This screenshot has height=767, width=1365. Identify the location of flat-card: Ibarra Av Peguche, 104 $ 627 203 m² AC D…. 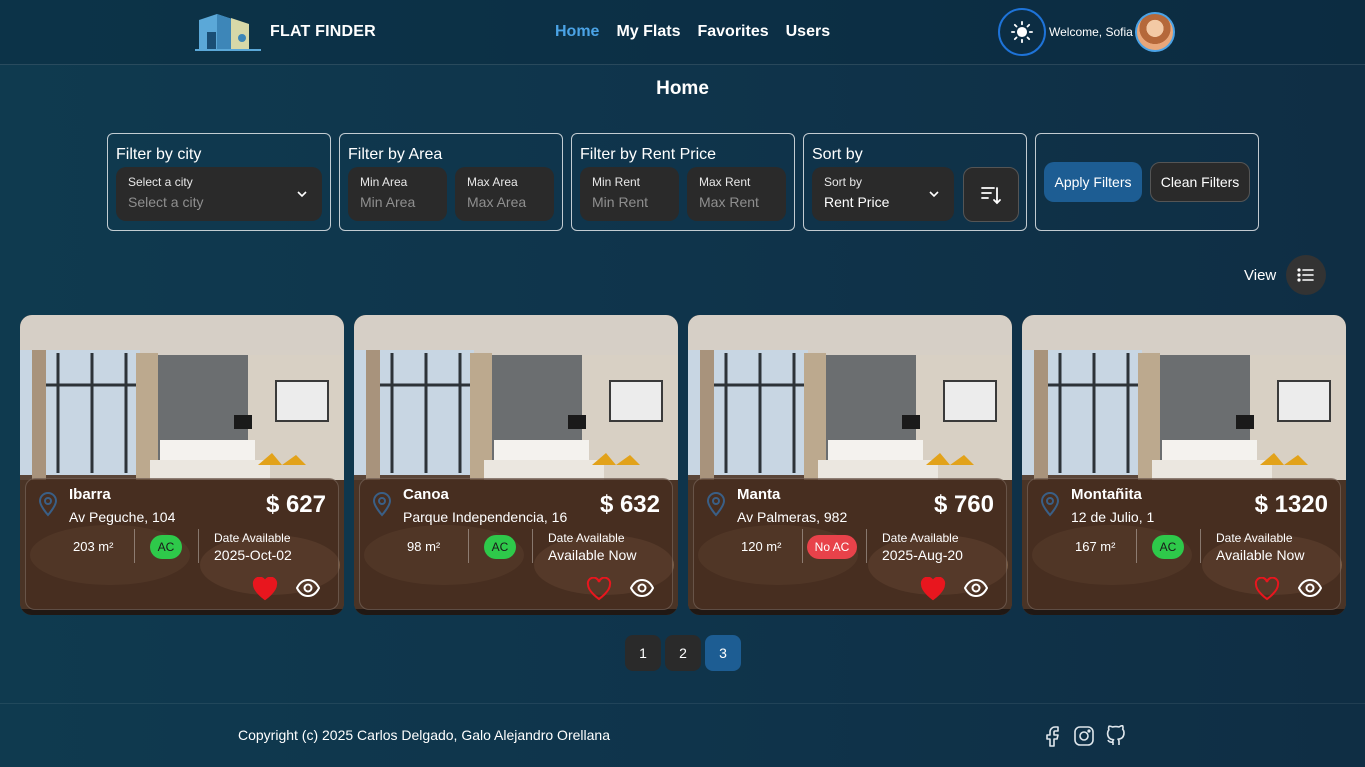
(182, 465).